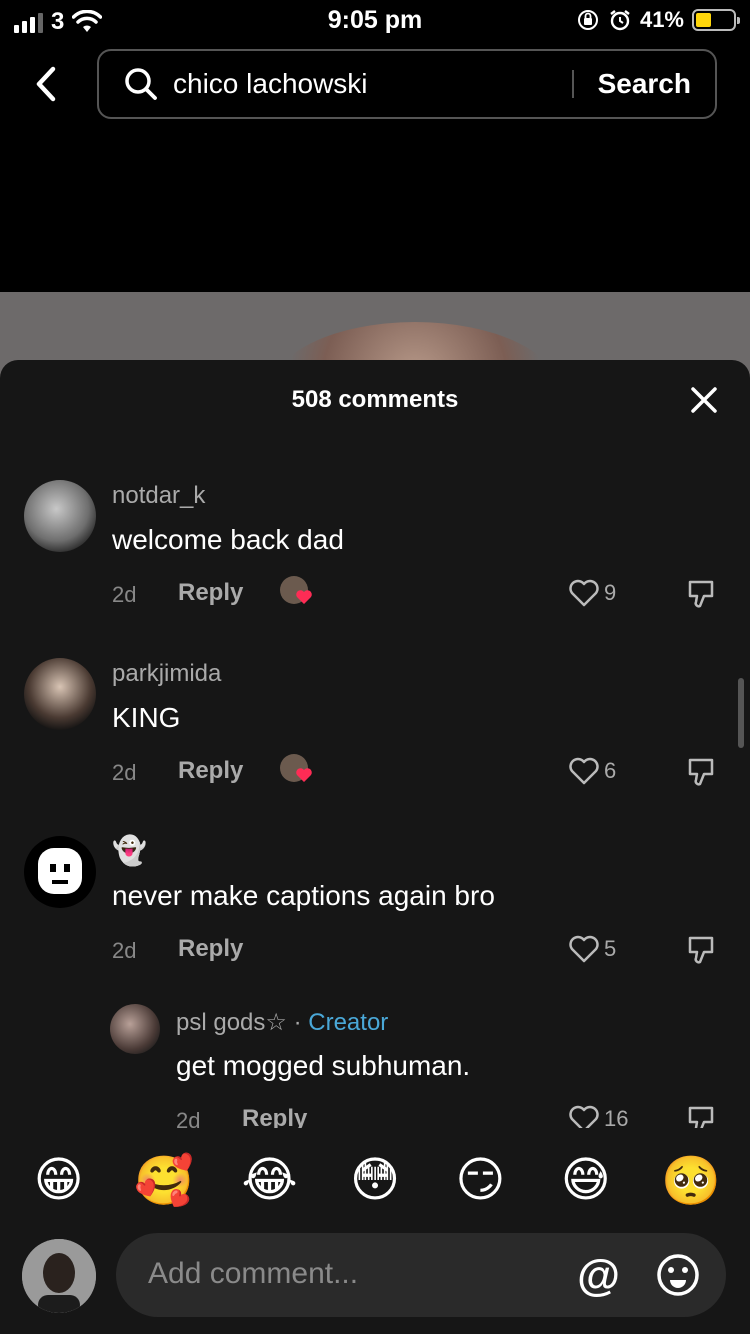 This screenshot has width=750, height=1334. What do you see at coordinates (704, 400) in the screenshot?
I see `close-icon` at bounding box center [704, 400].